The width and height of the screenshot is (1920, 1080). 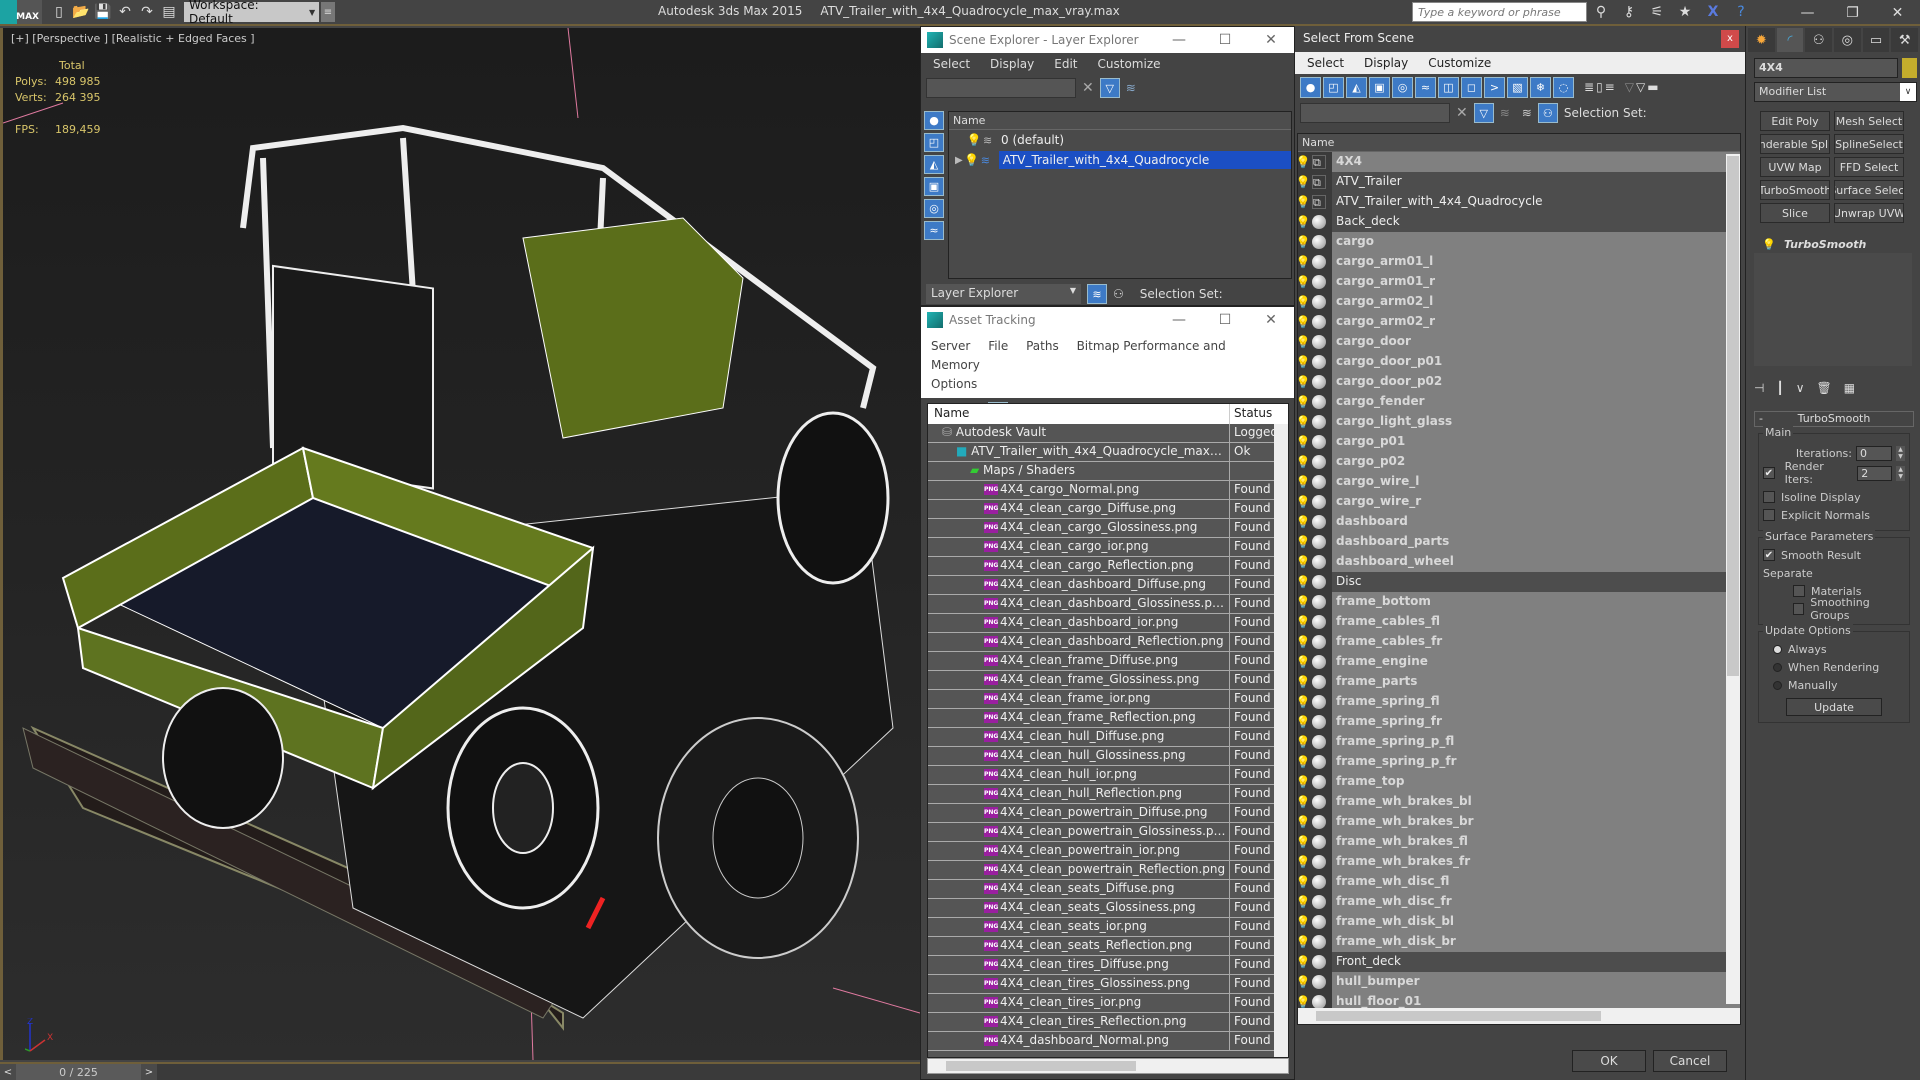 I want to click on menu-paths: Paths, so click(x=1042, y=346).